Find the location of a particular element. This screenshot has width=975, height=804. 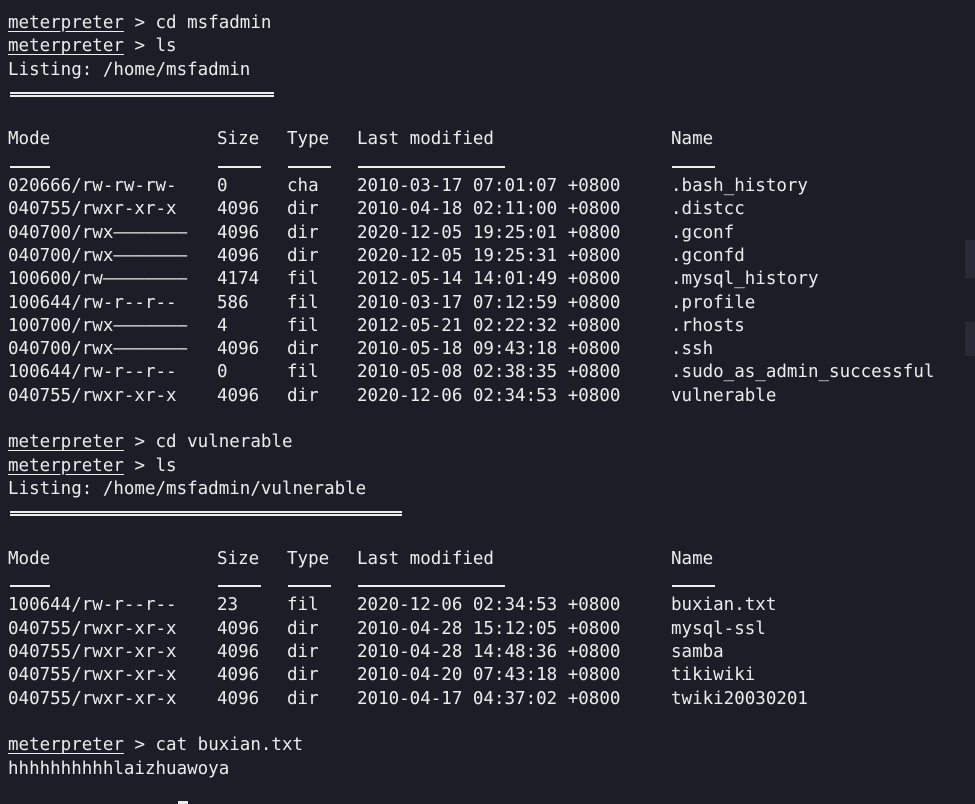

cell-type: cha is located at coordinates (303, 186).